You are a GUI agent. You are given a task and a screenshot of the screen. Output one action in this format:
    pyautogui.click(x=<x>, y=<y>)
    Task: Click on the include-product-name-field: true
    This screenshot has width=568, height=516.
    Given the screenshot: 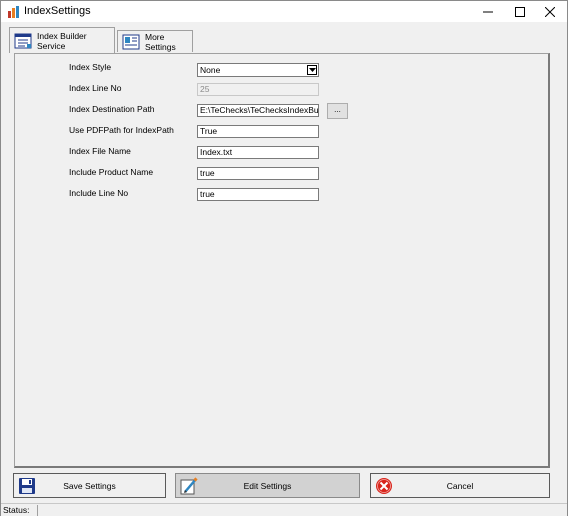 What is the action you would take?
    pyautogui.click(x=258, y=173)
    